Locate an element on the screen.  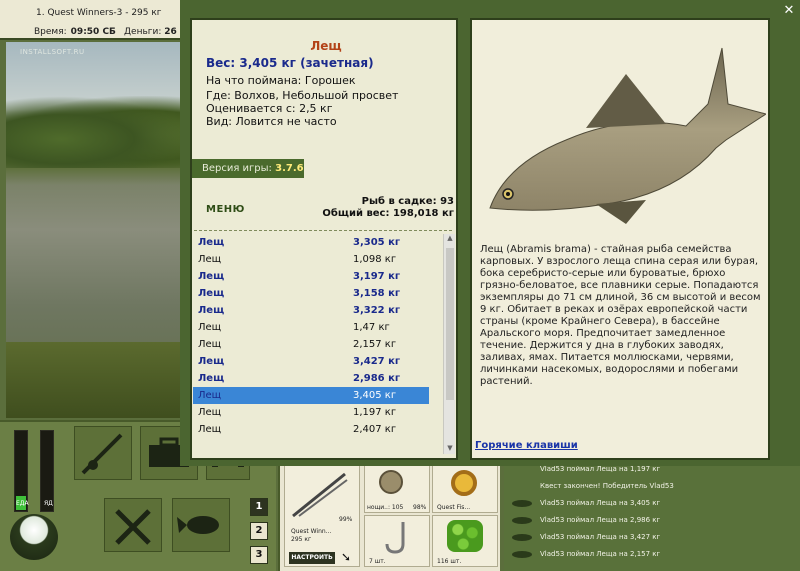
page-2-button: 2 is located at coordinates (259, 531).